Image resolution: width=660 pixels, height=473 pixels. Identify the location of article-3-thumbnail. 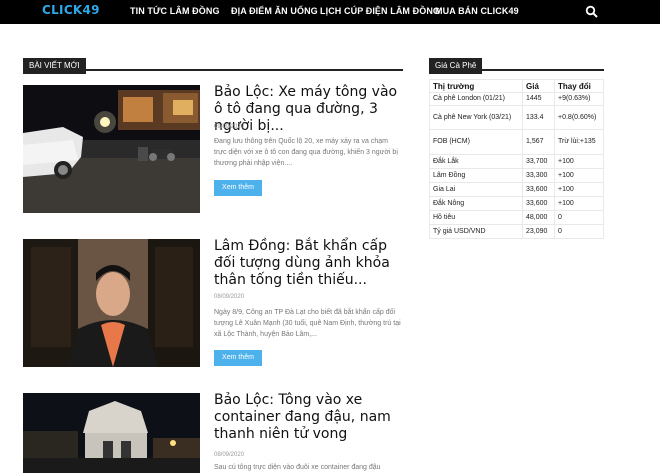
(111, 433).